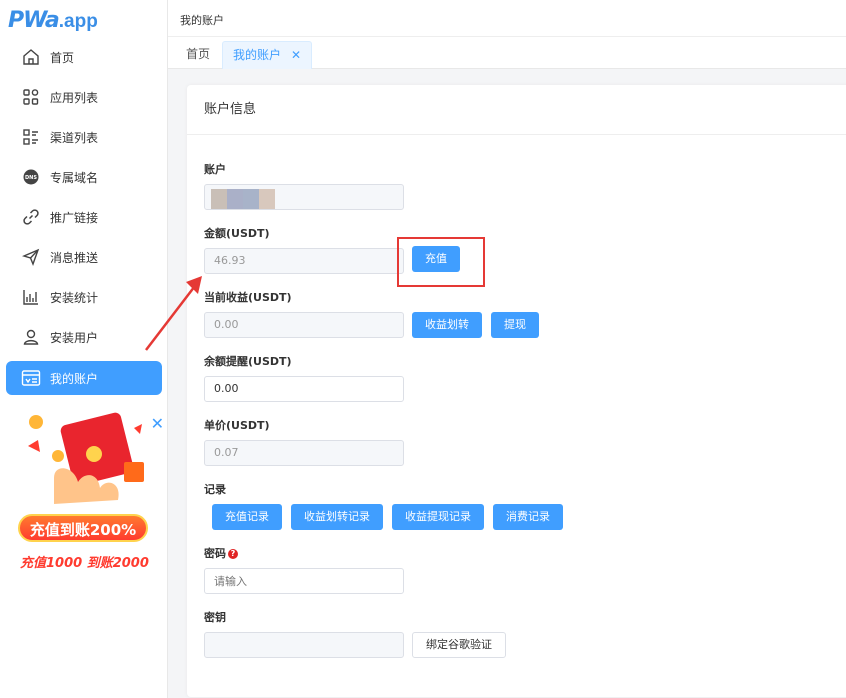  I want to click on sidebar-item-domains: DNS 专属域名, so click(84, 177).